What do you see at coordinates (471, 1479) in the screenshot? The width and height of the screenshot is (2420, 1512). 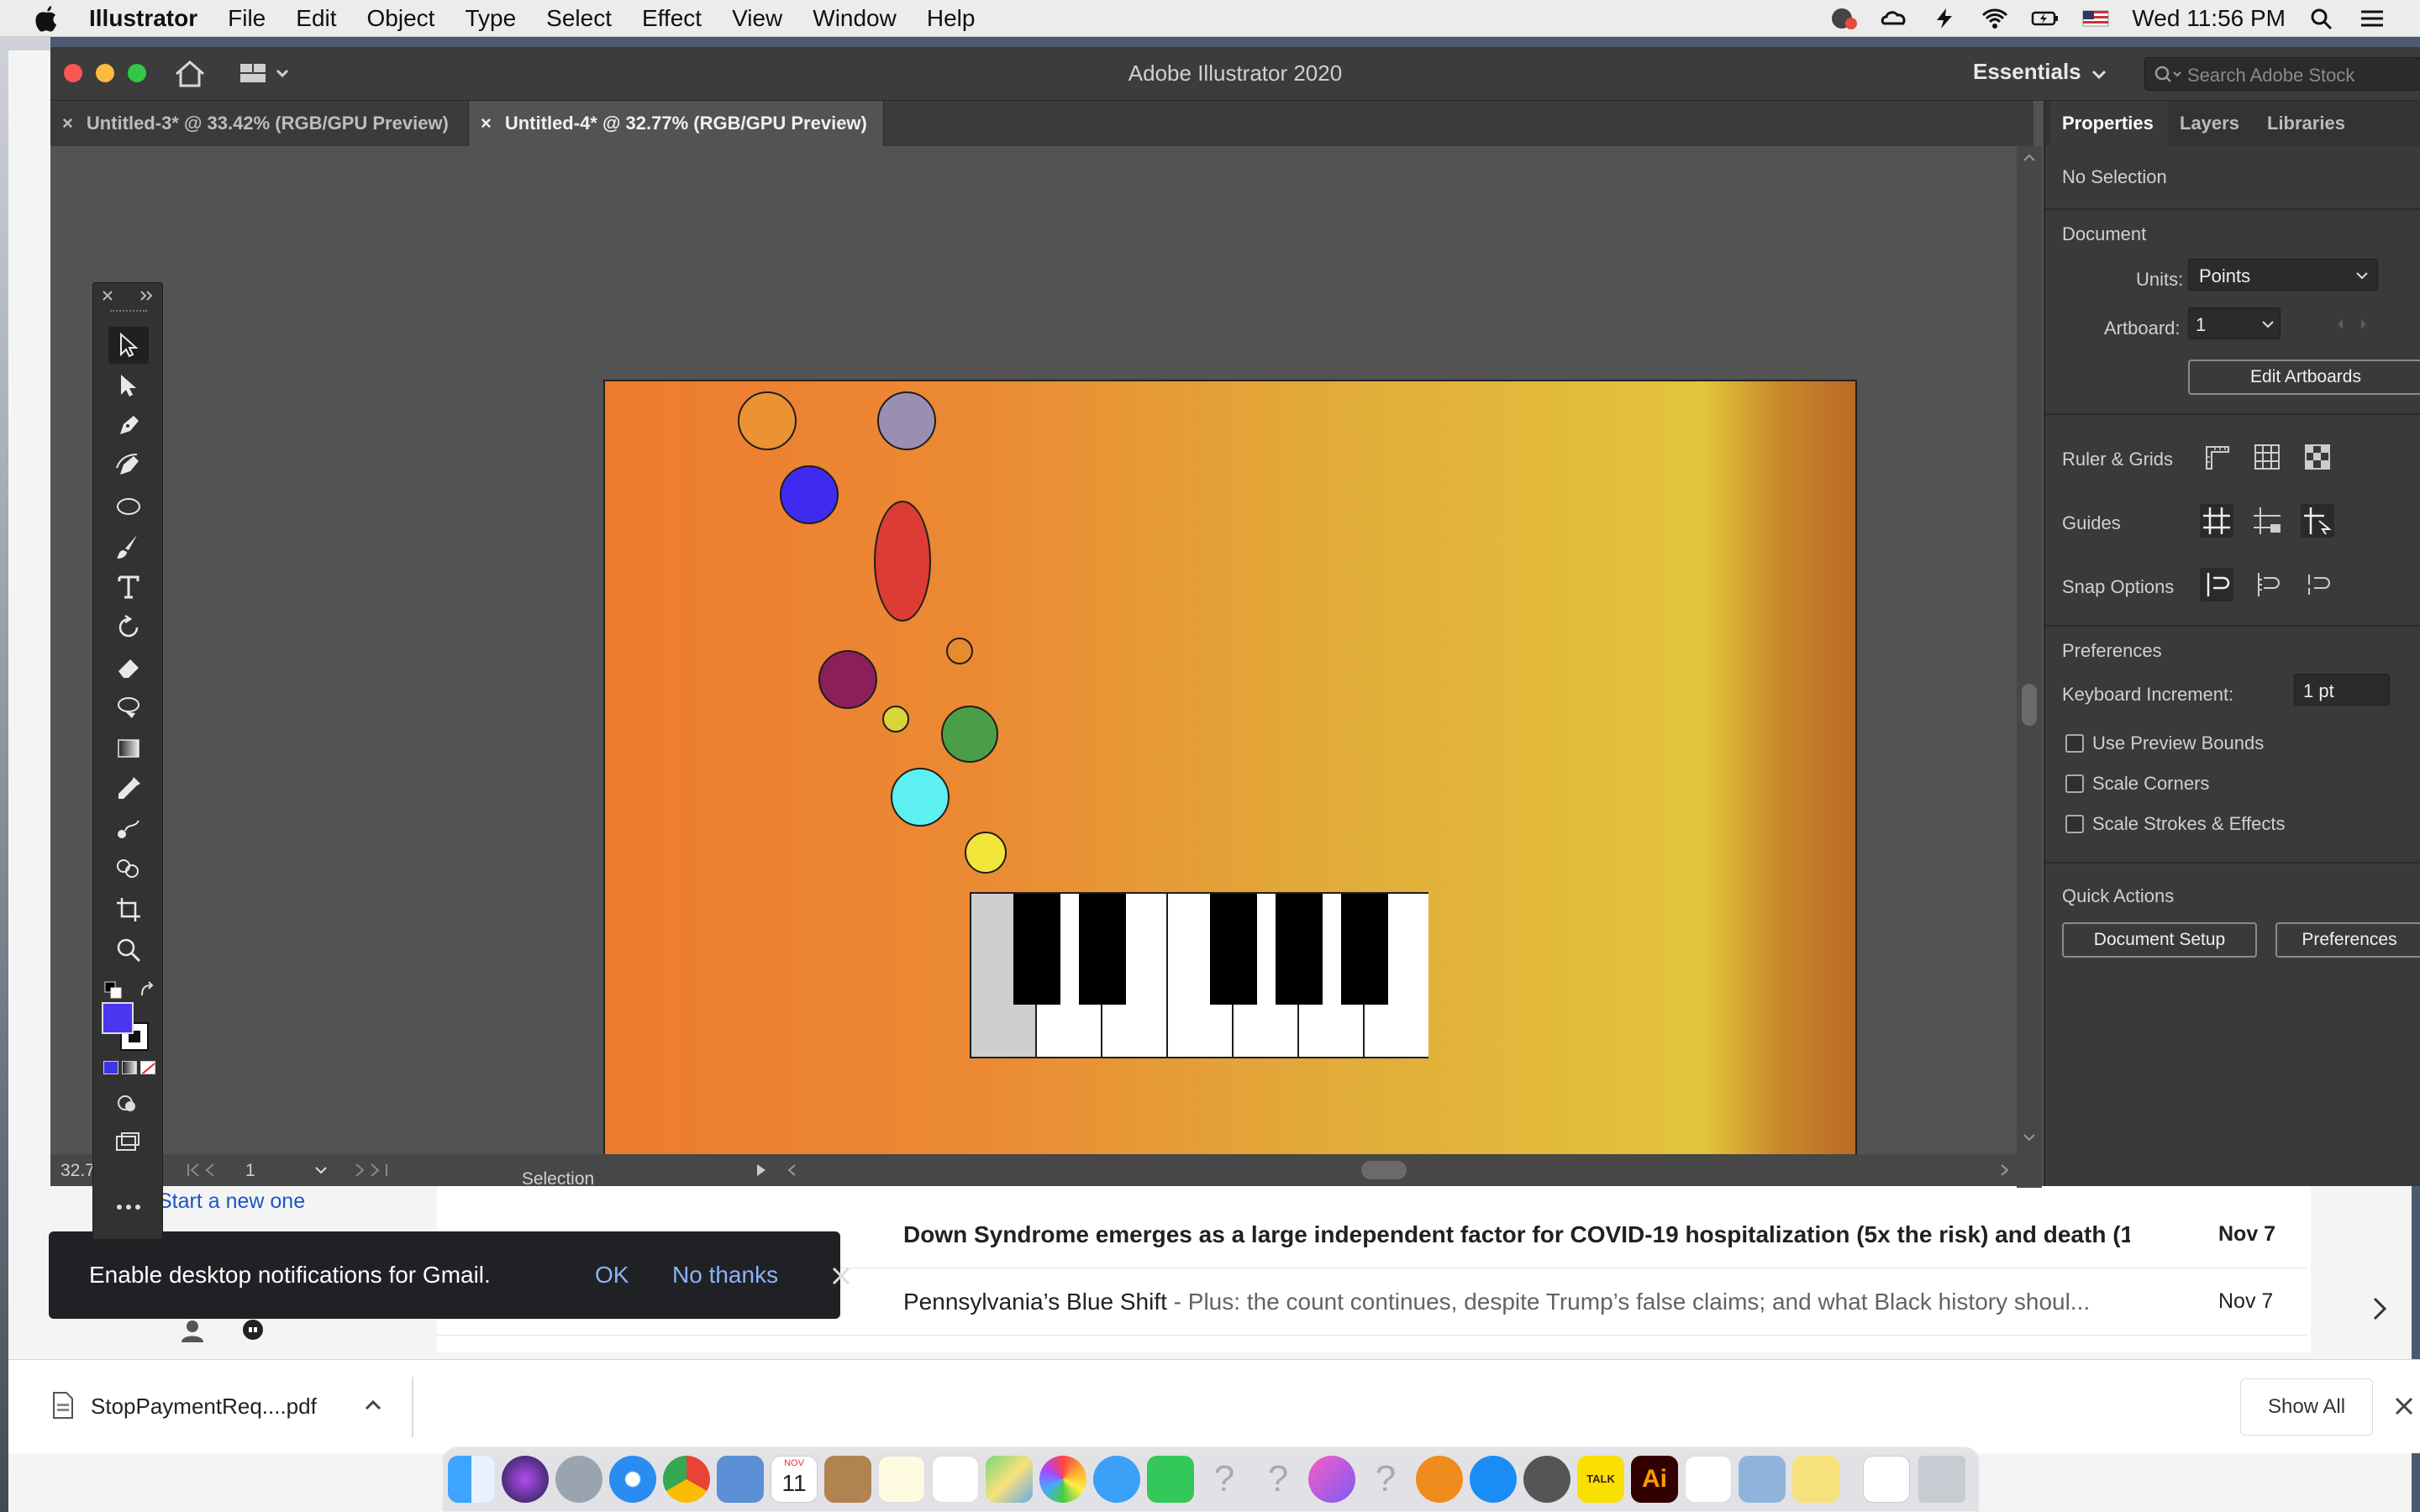 I see `finder-app-icon` at bounding box center [471, 1479].